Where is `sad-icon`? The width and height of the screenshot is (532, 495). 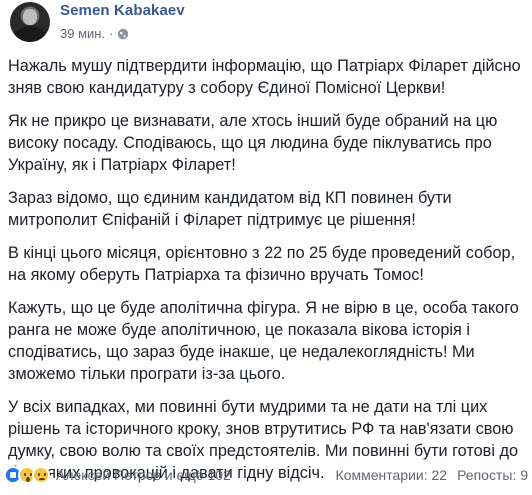 sad-icon is located at coordinates (41, 475).